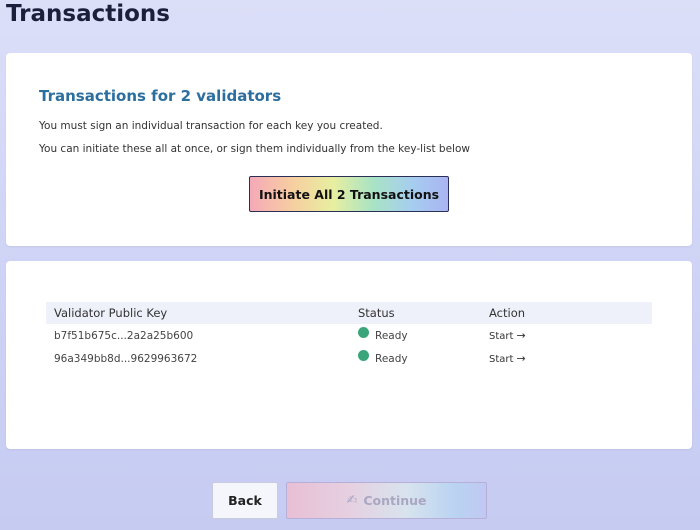 The height and width of the screenshot is (530, 700). Describe the element at coordinates (349, 313) in the screenshot. I see `table-header: Validator Public Key Status Action` at that location.